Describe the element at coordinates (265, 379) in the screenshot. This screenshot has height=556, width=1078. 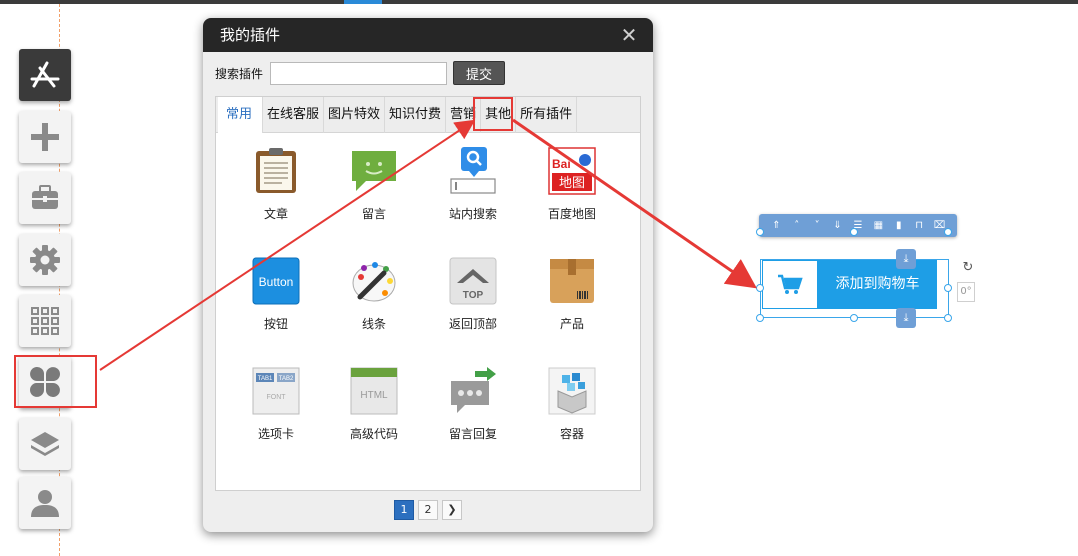
I see `svg-text: TAB1` at that location.